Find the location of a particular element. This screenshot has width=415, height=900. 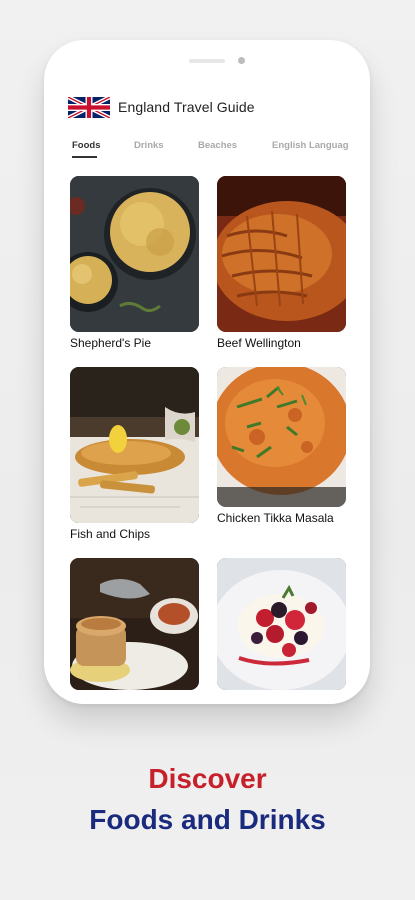

food-card-chicken-tikka-masala: Chicken Tikka Masala is located at coordinates (281, 446).